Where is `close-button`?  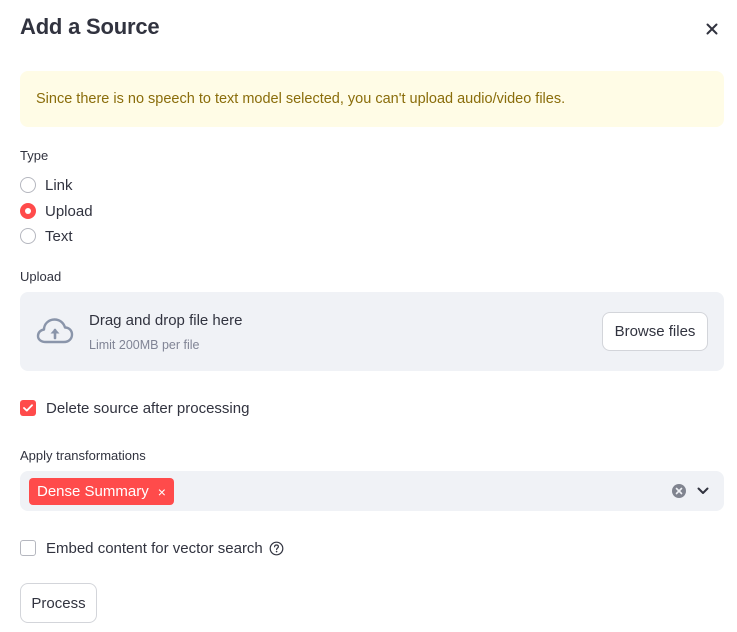
close-button is located at coordinates (712, 29).